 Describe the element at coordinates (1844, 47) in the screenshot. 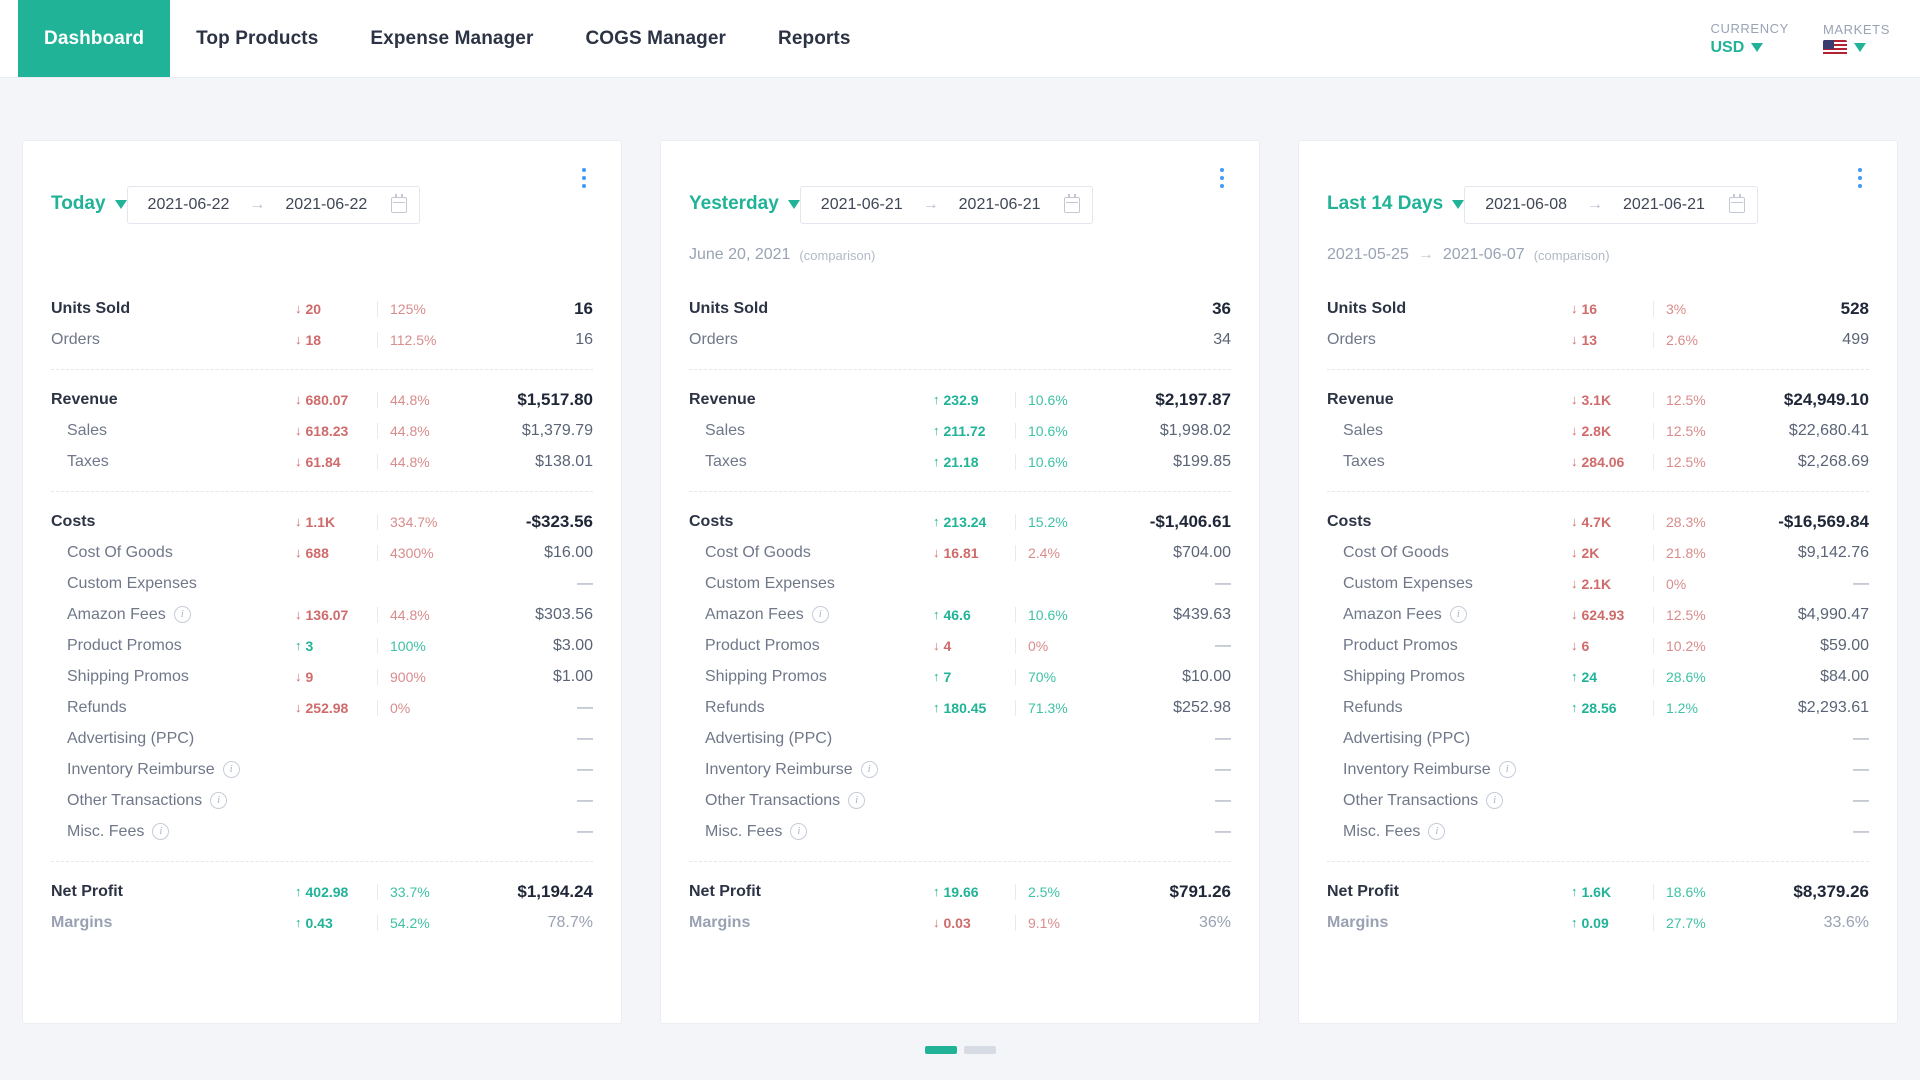

I see `markets-value-button` at that location.